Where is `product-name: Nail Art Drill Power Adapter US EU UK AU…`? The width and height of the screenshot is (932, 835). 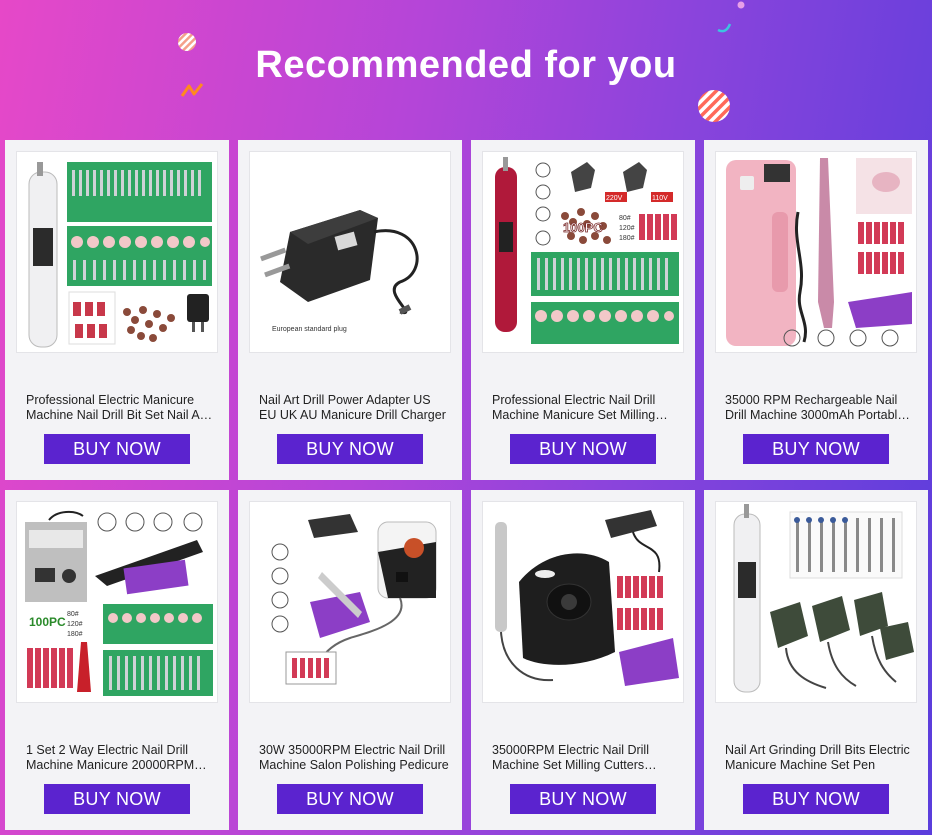
product-name: Nail Art Drill Power Adapter US EU UK AU… is located at coordinates (354, 408).